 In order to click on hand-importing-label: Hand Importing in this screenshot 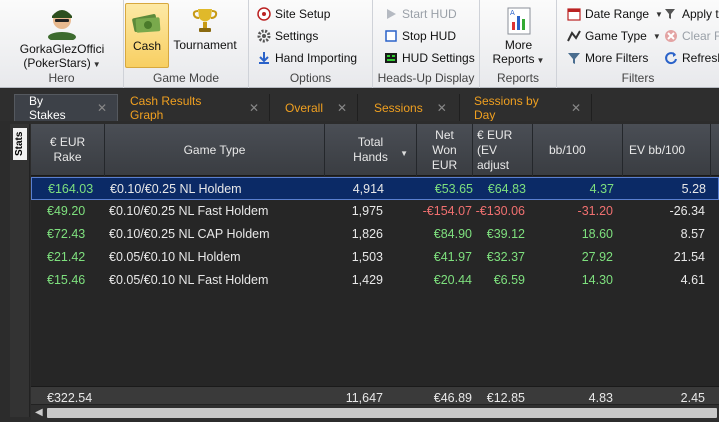, I will do `click(316, 58)`.